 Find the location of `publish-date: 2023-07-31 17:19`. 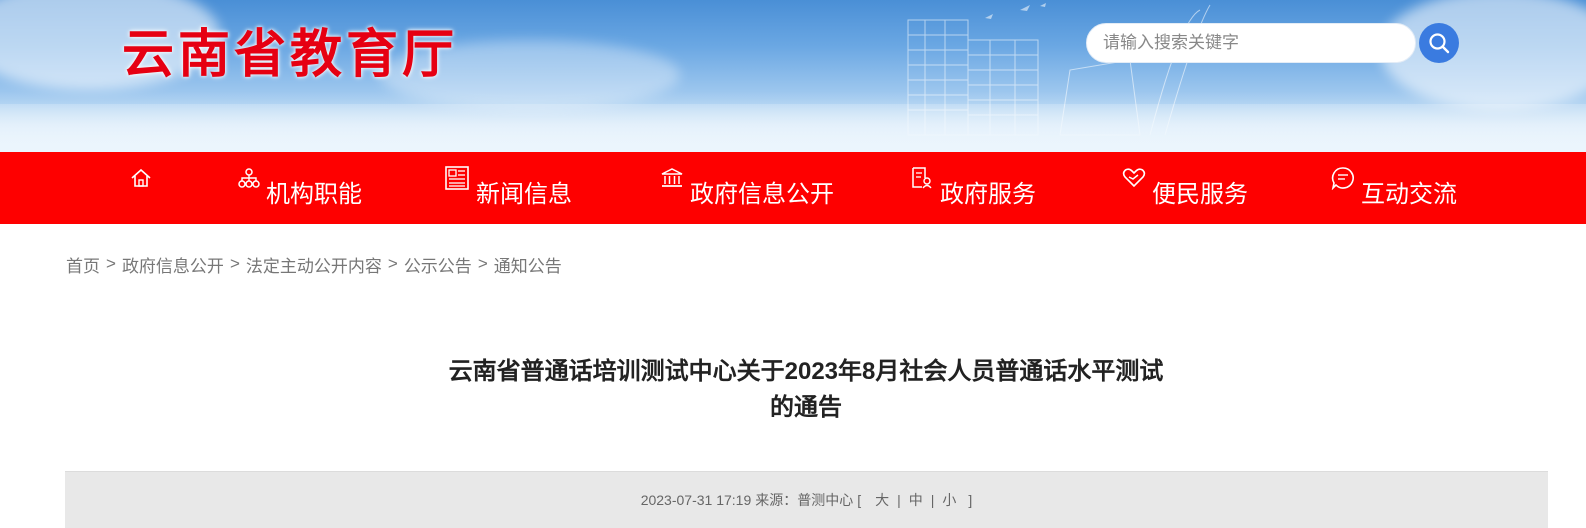

publish-date: 2023-07-31 17:19 is located at coordinates (696, 500).